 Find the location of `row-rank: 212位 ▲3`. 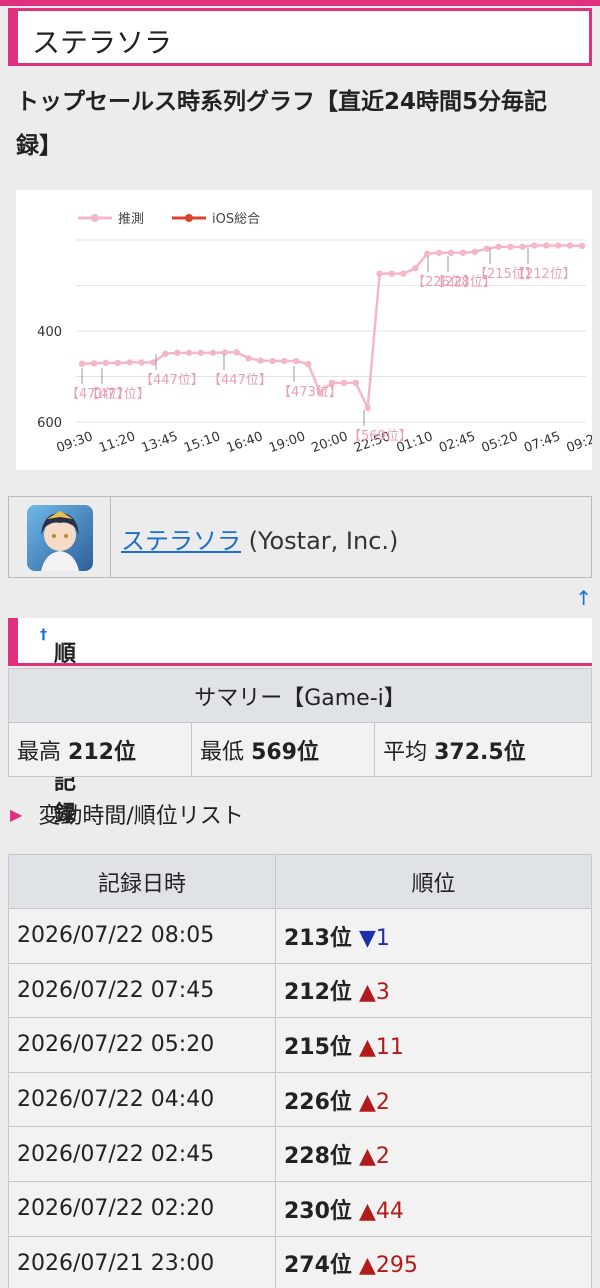

row-rank: 212位 ▲3 is located at coordinates (433, 990).